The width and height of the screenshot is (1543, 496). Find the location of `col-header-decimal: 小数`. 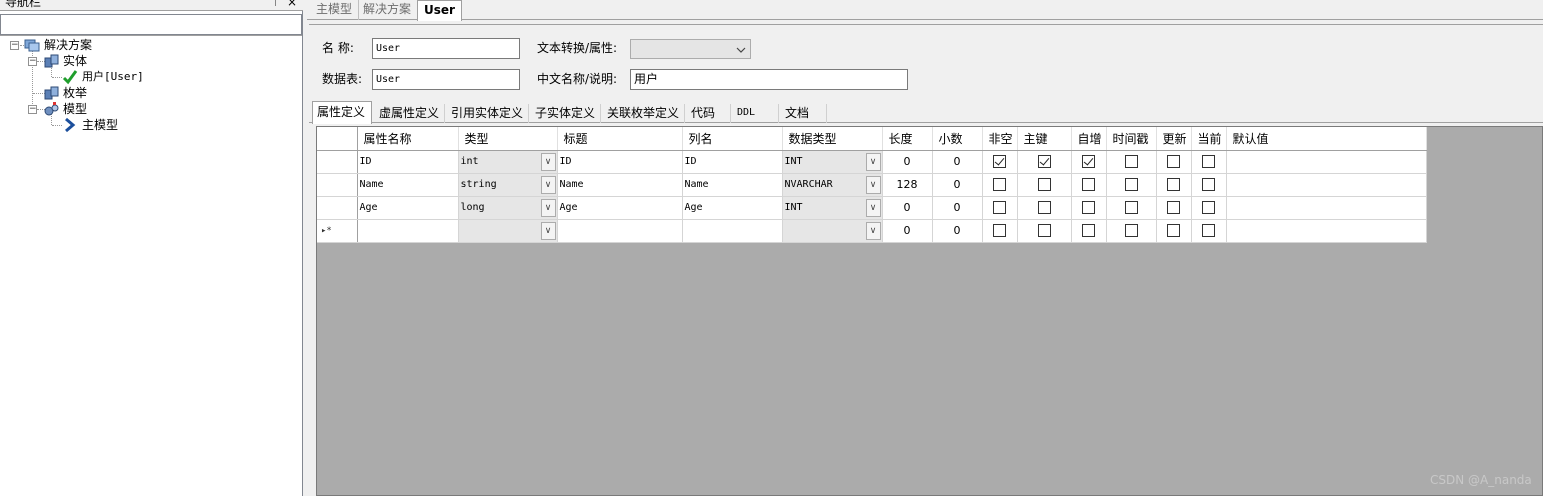

col-header-decimal: 小数 is located at coordinates (957, 139).